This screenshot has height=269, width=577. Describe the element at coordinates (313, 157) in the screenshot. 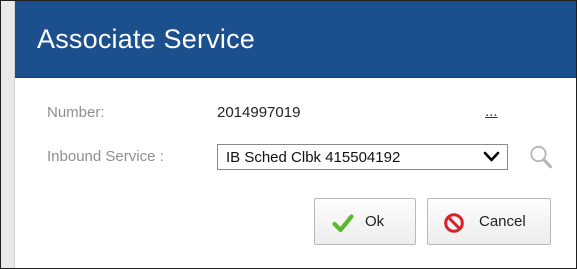

I see `inbound-service-selected-value: IB Sched Clbk 415504192` at that location.